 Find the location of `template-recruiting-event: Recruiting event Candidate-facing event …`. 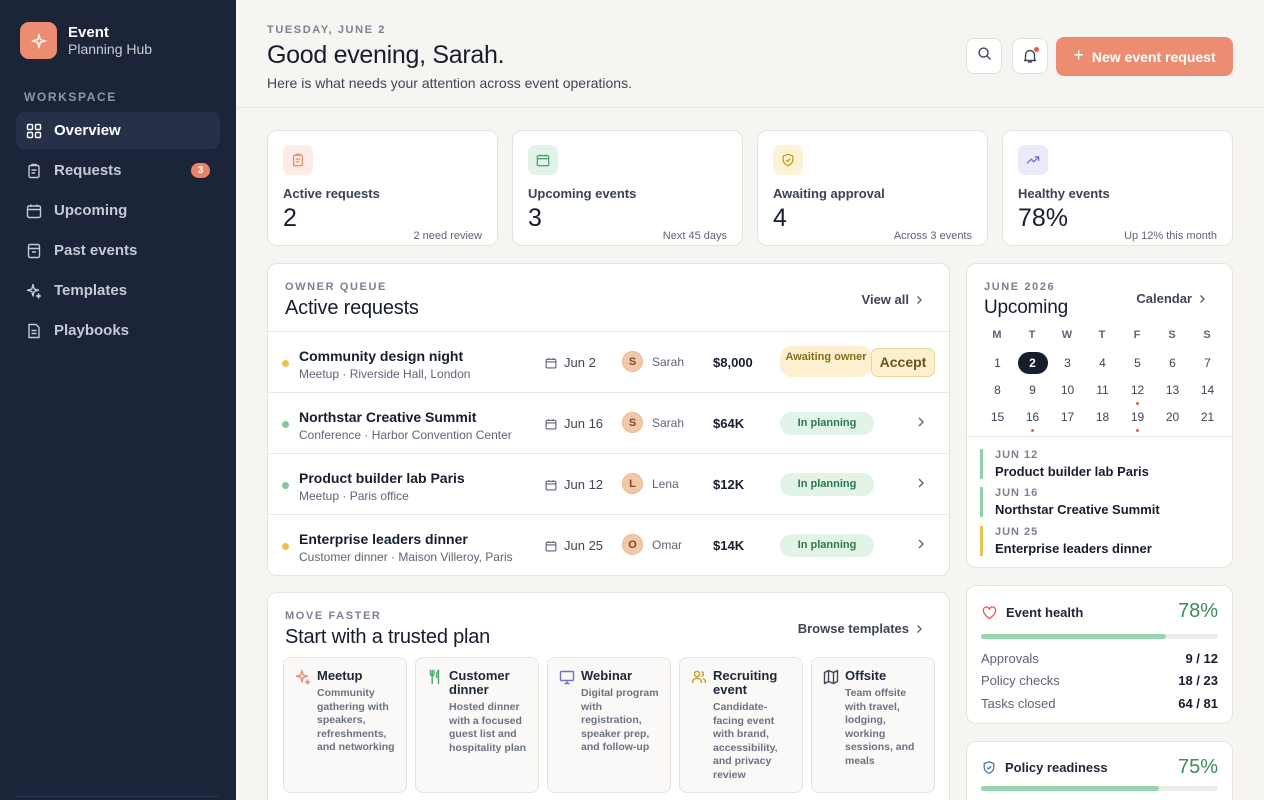

template-recruiting-event: Recruiting event Candidate-facing event … is located at coordinates (741, 725).